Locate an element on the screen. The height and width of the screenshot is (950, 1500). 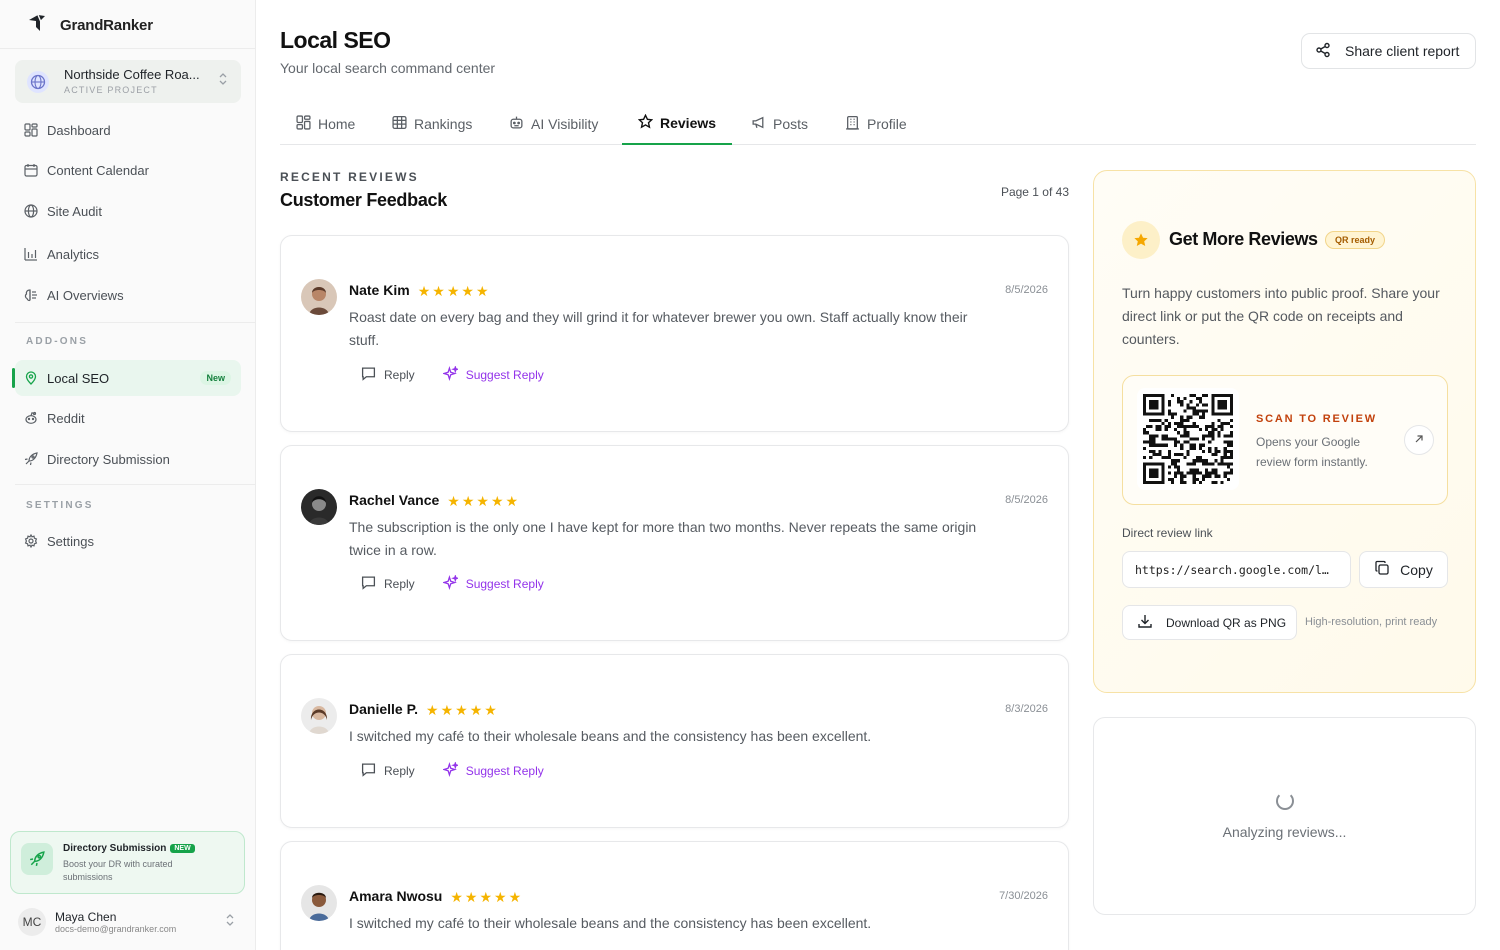
table-icon is located at coordinates (399, 124).